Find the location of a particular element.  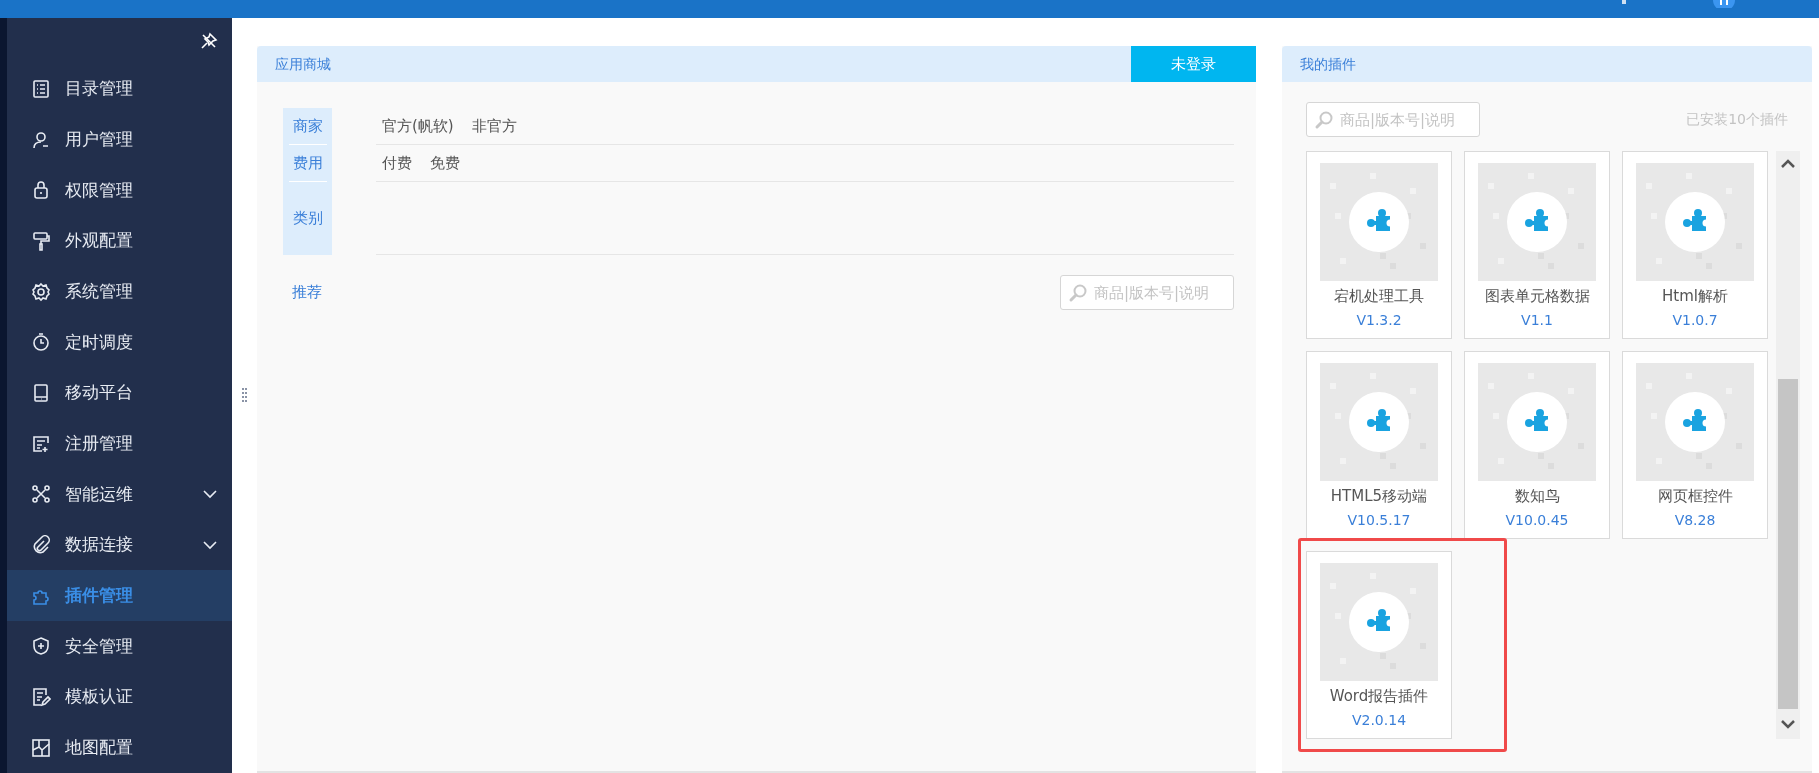

sidebar-item: 安全管理 is located at coordinates (119, 646).